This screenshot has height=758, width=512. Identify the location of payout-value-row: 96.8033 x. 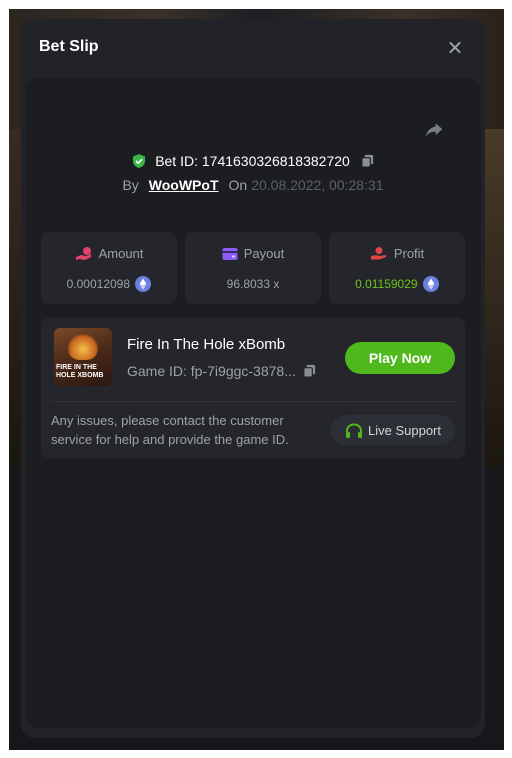
(253, 283).